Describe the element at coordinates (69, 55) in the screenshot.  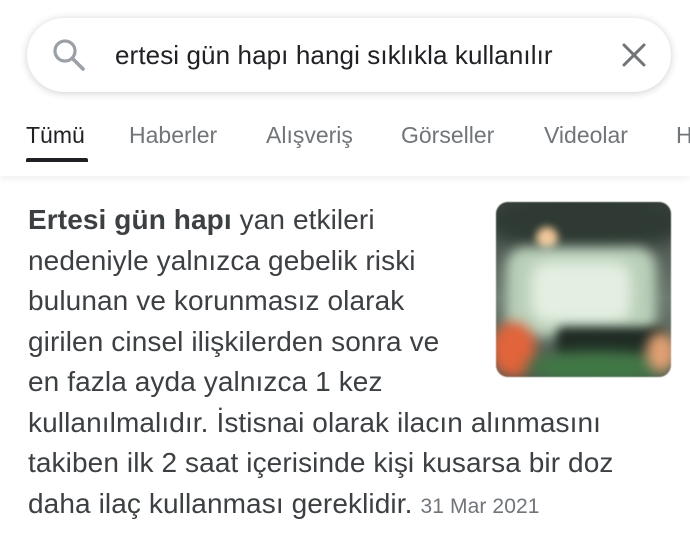
I see `search-icon` at that location.